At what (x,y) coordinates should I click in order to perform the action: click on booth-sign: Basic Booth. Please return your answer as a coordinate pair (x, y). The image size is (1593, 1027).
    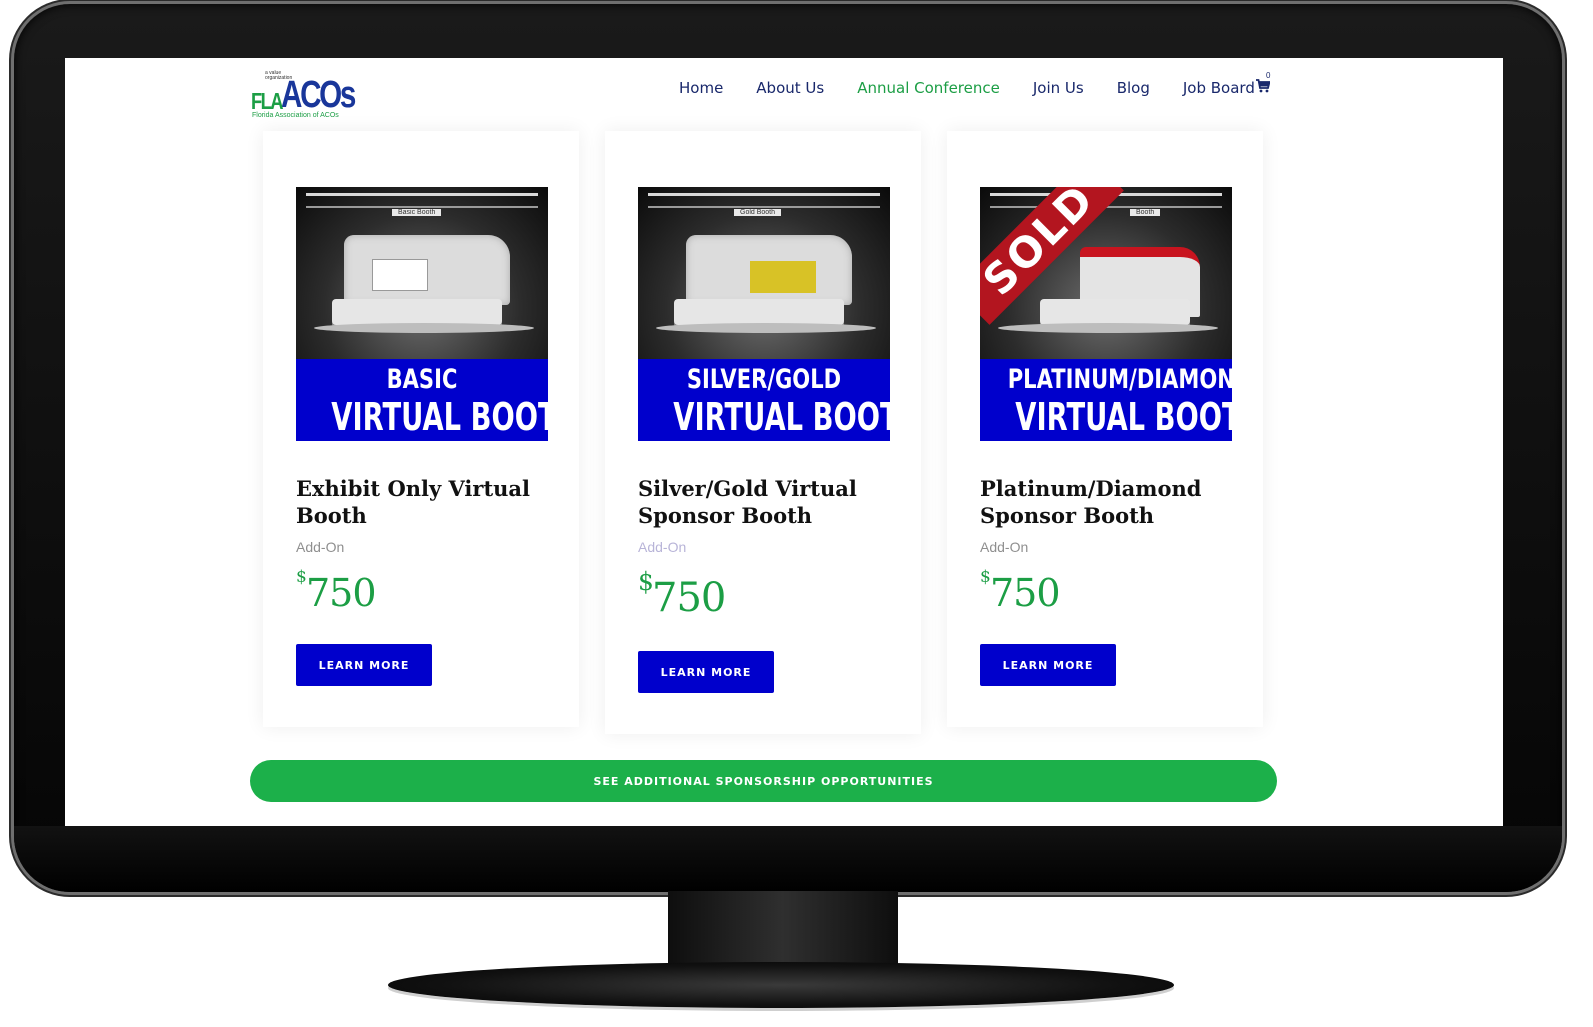
    Looking at the image, I should click on (417, 212).